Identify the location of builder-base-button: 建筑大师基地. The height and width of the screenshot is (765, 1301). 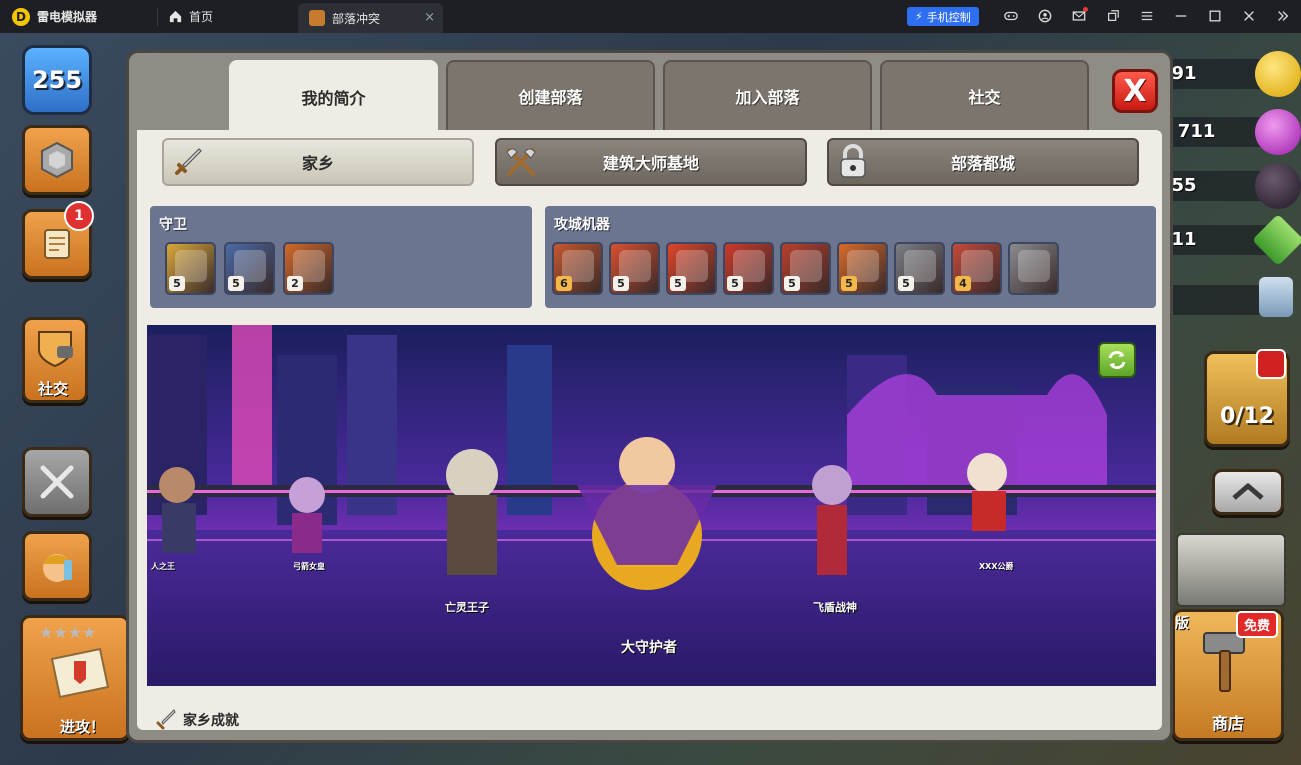
(651, 162).